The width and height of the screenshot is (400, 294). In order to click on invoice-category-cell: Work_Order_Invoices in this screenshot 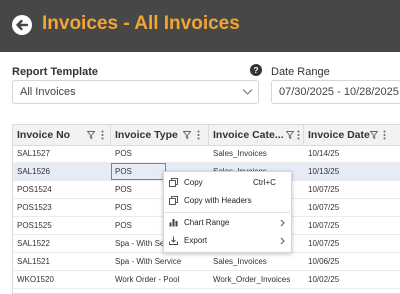, I will do `click(256, 279)`.